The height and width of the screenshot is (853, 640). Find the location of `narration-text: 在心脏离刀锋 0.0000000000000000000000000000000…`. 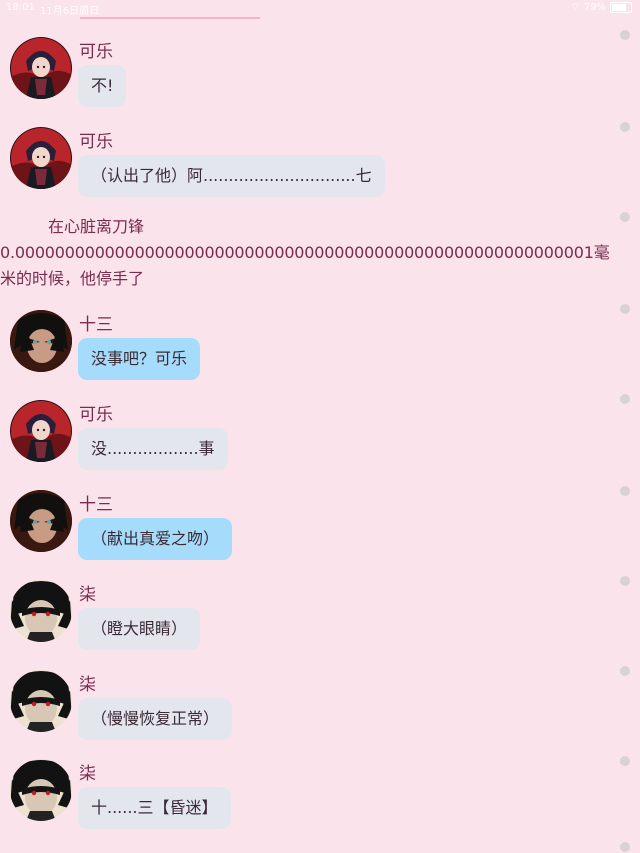

narration-text: 在心脏离刀锋 0.0000000000000000000000000000000… is located at coordinates (313, 253).